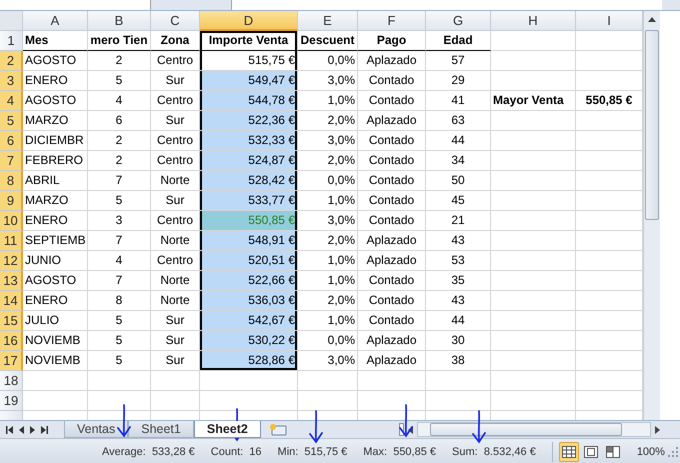 The height and width of the screenshot is (463, 680). Describe the element at coordinates (652, 19) in the screenshot. I see `scroll-up-icon` at that location.